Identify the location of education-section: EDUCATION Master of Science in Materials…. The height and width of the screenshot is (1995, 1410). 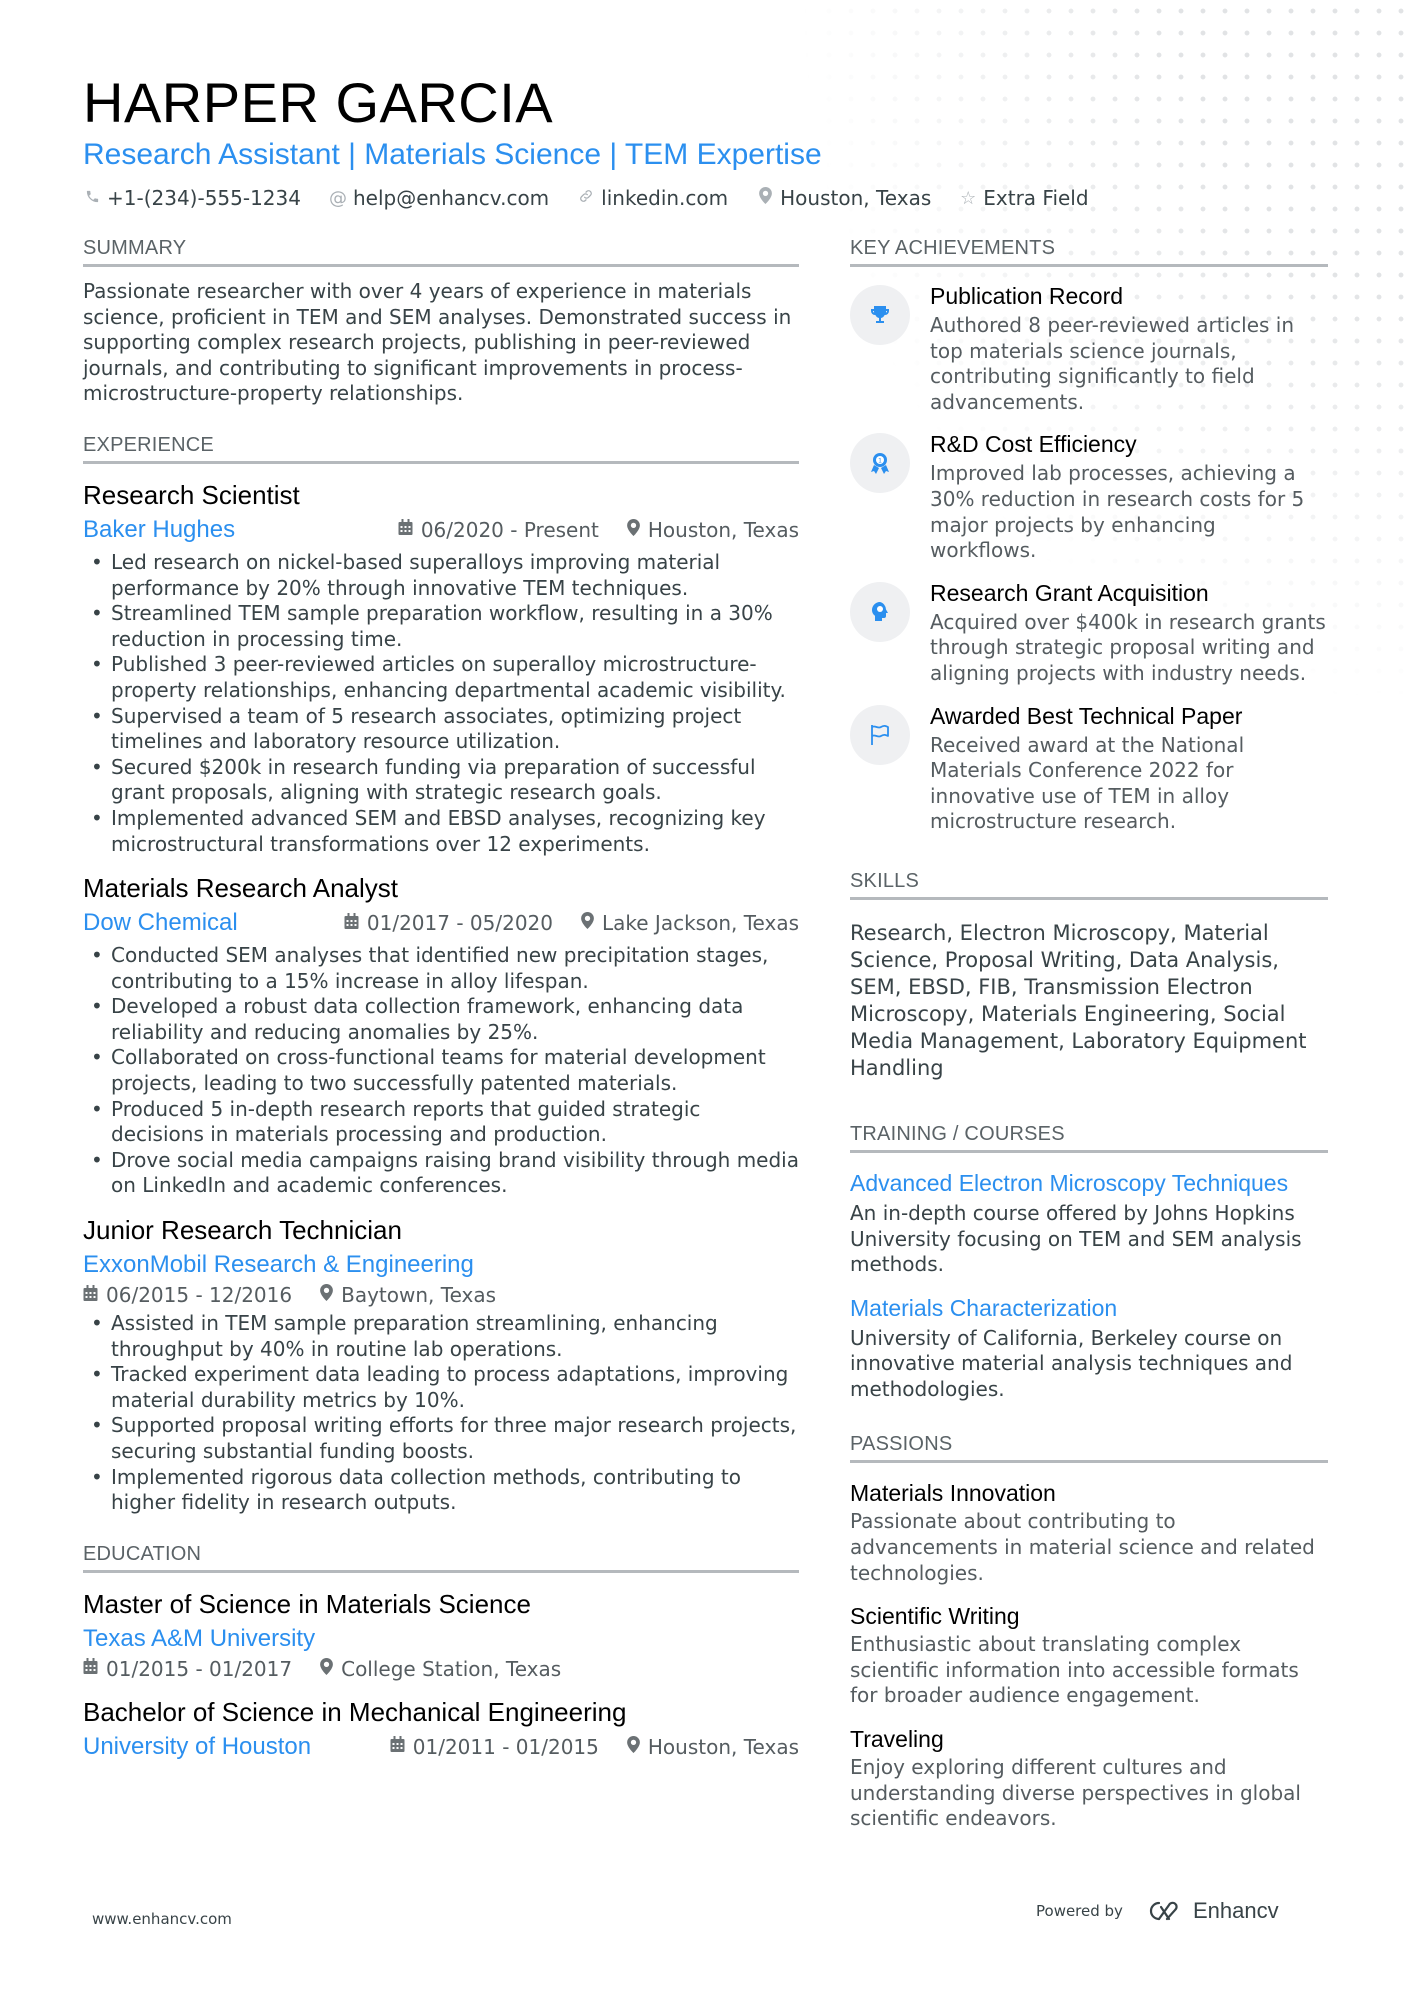
(441, 1652).